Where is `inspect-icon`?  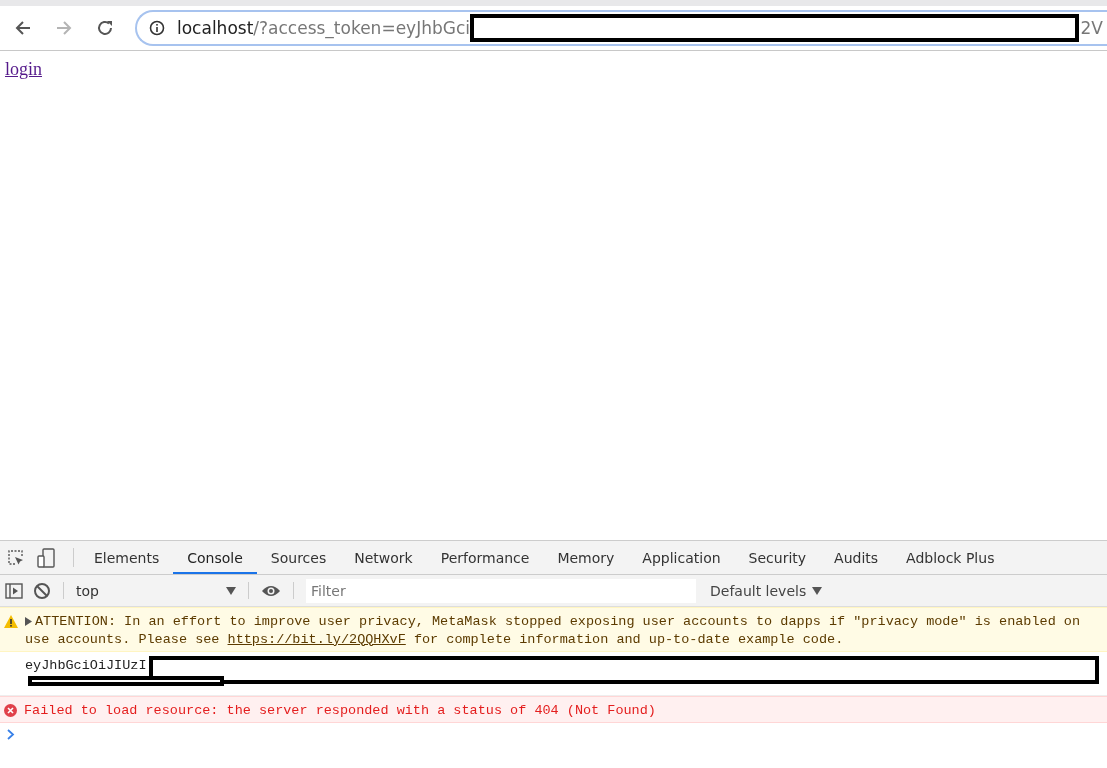
inspect-icon is located at coordinates (16, 557).